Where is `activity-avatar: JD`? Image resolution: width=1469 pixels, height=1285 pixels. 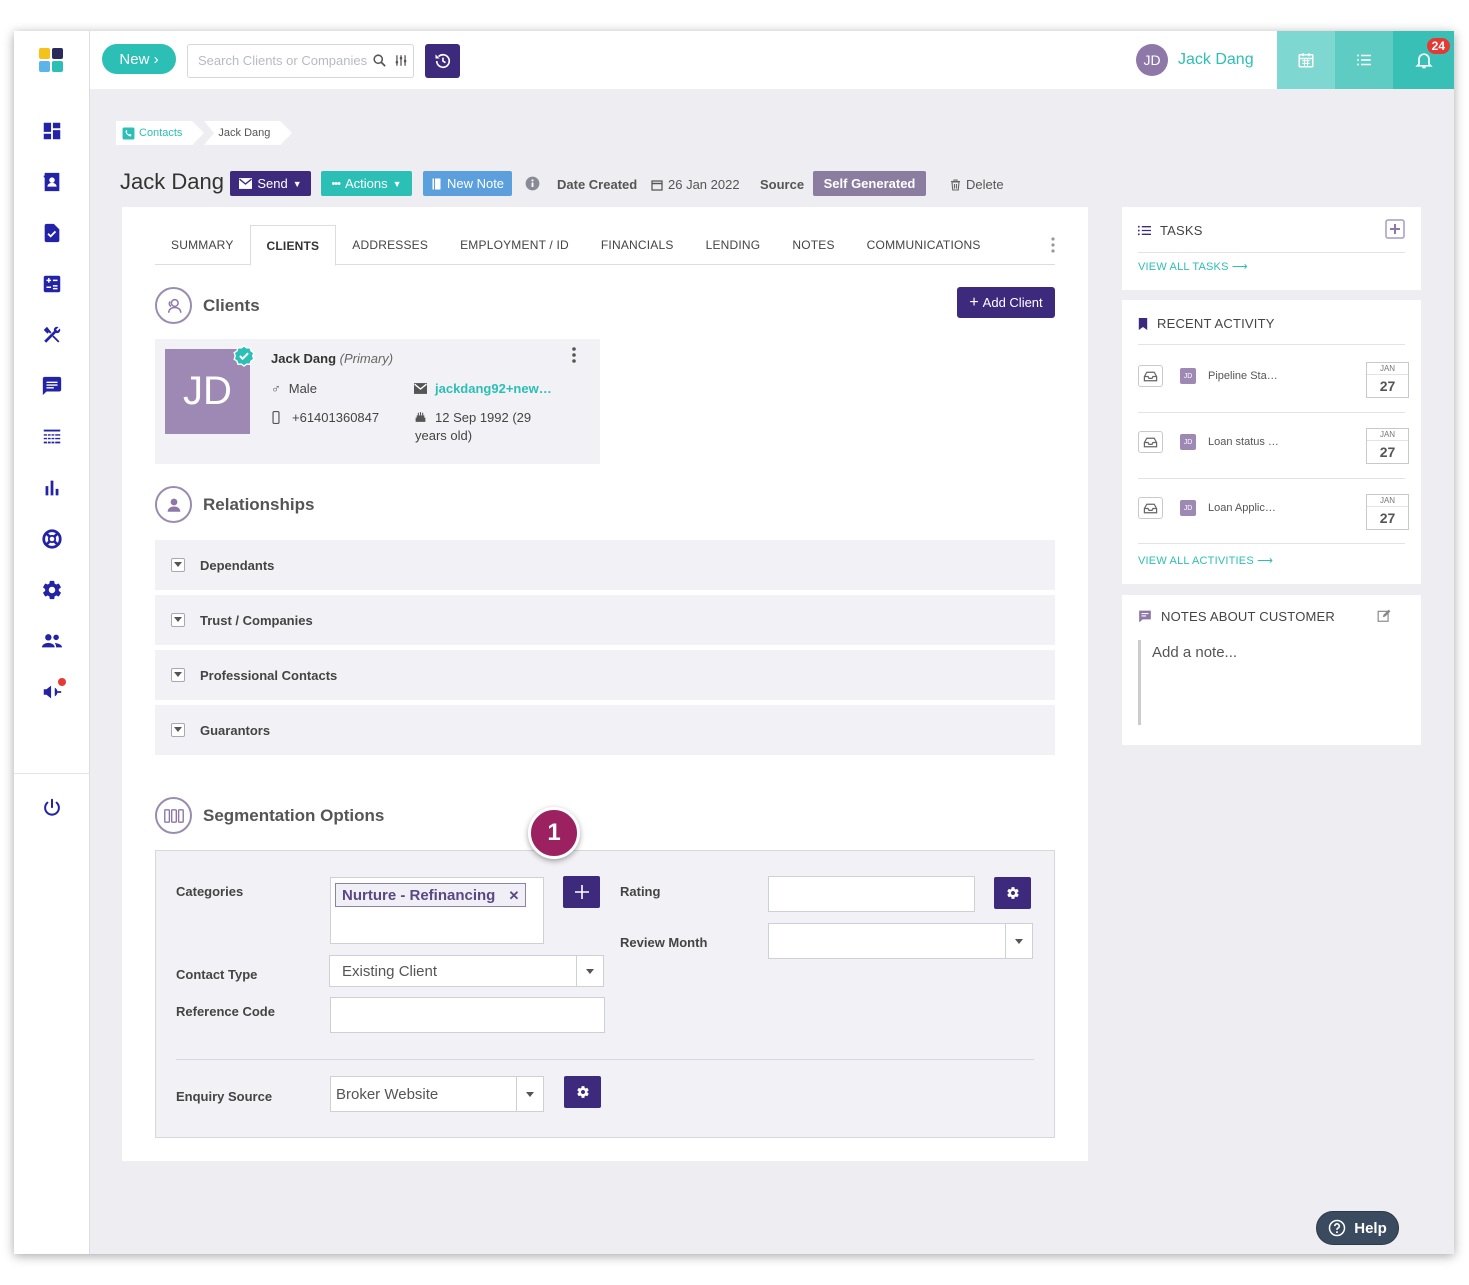 activity-avatar: JD is located at coordinates (1188, 442).